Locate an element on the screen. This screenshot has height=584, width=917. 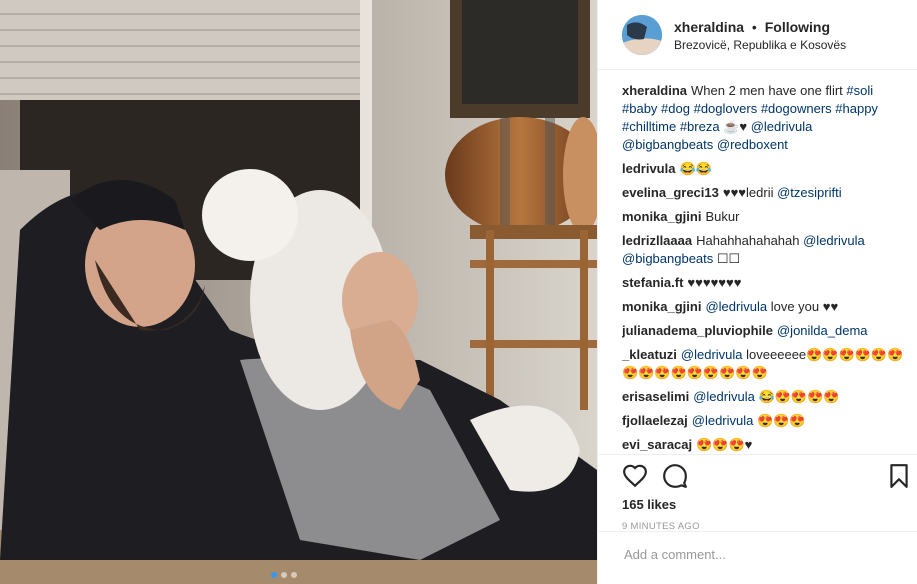
comment-text: 😍😍😍♥ is located at coordinates (724, 444).